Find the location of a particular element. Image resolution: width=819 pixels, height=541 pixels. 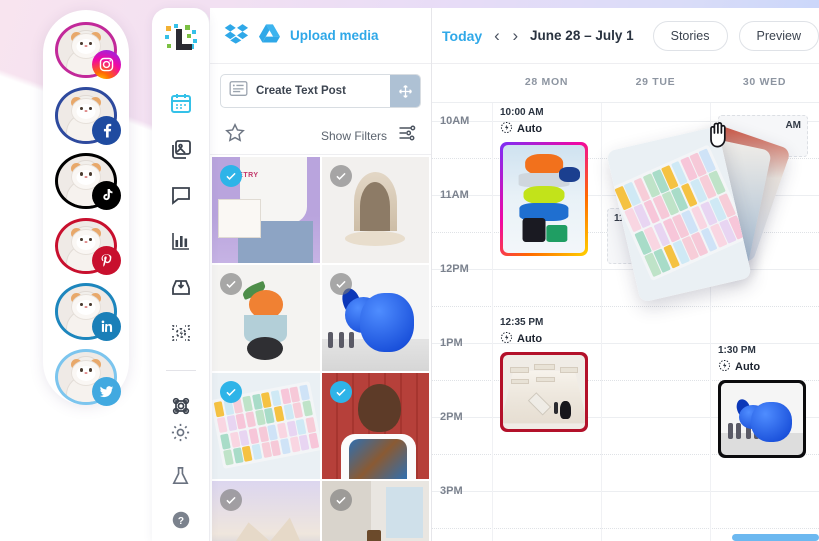

media-item-arch-podium is located at coordinates (375, 210).